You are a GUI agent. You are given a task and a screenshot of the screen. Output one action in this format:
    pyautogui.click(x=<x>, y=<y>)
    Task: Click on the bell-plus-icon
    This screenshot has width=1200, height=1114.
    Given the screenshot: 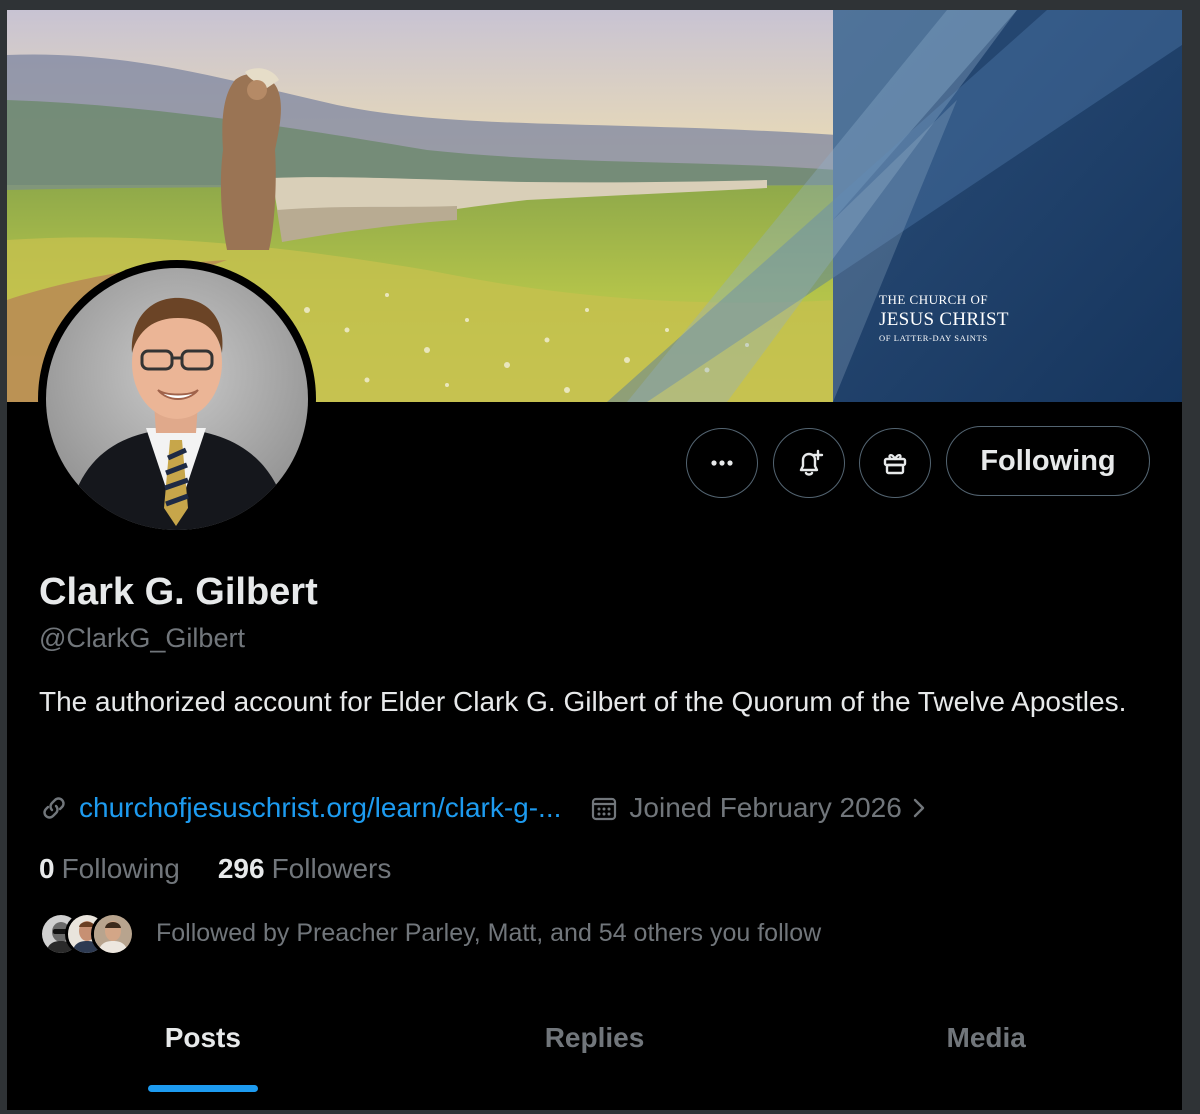 What is the action you would take?
    pyautogui.click(x=811, y=462)
    